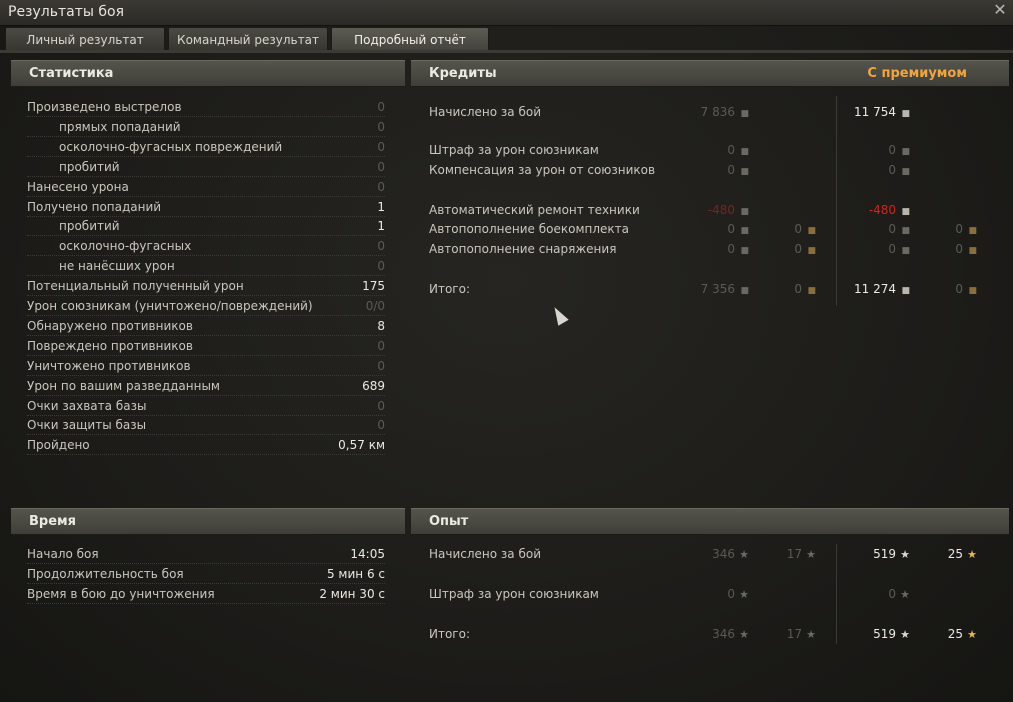  Describe the element at coordinates (506, 51) in the screenshot. I see `tab-underline` at that location.